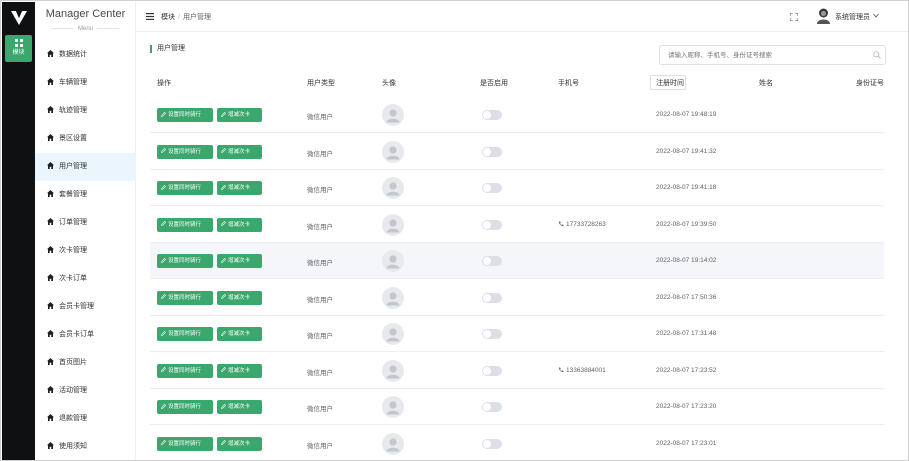 This screenshot has height=461, width=909. What do you see at coordinates (877, 55) in the screenshot?
I see `search-icon` at bounding box center [877, 55].